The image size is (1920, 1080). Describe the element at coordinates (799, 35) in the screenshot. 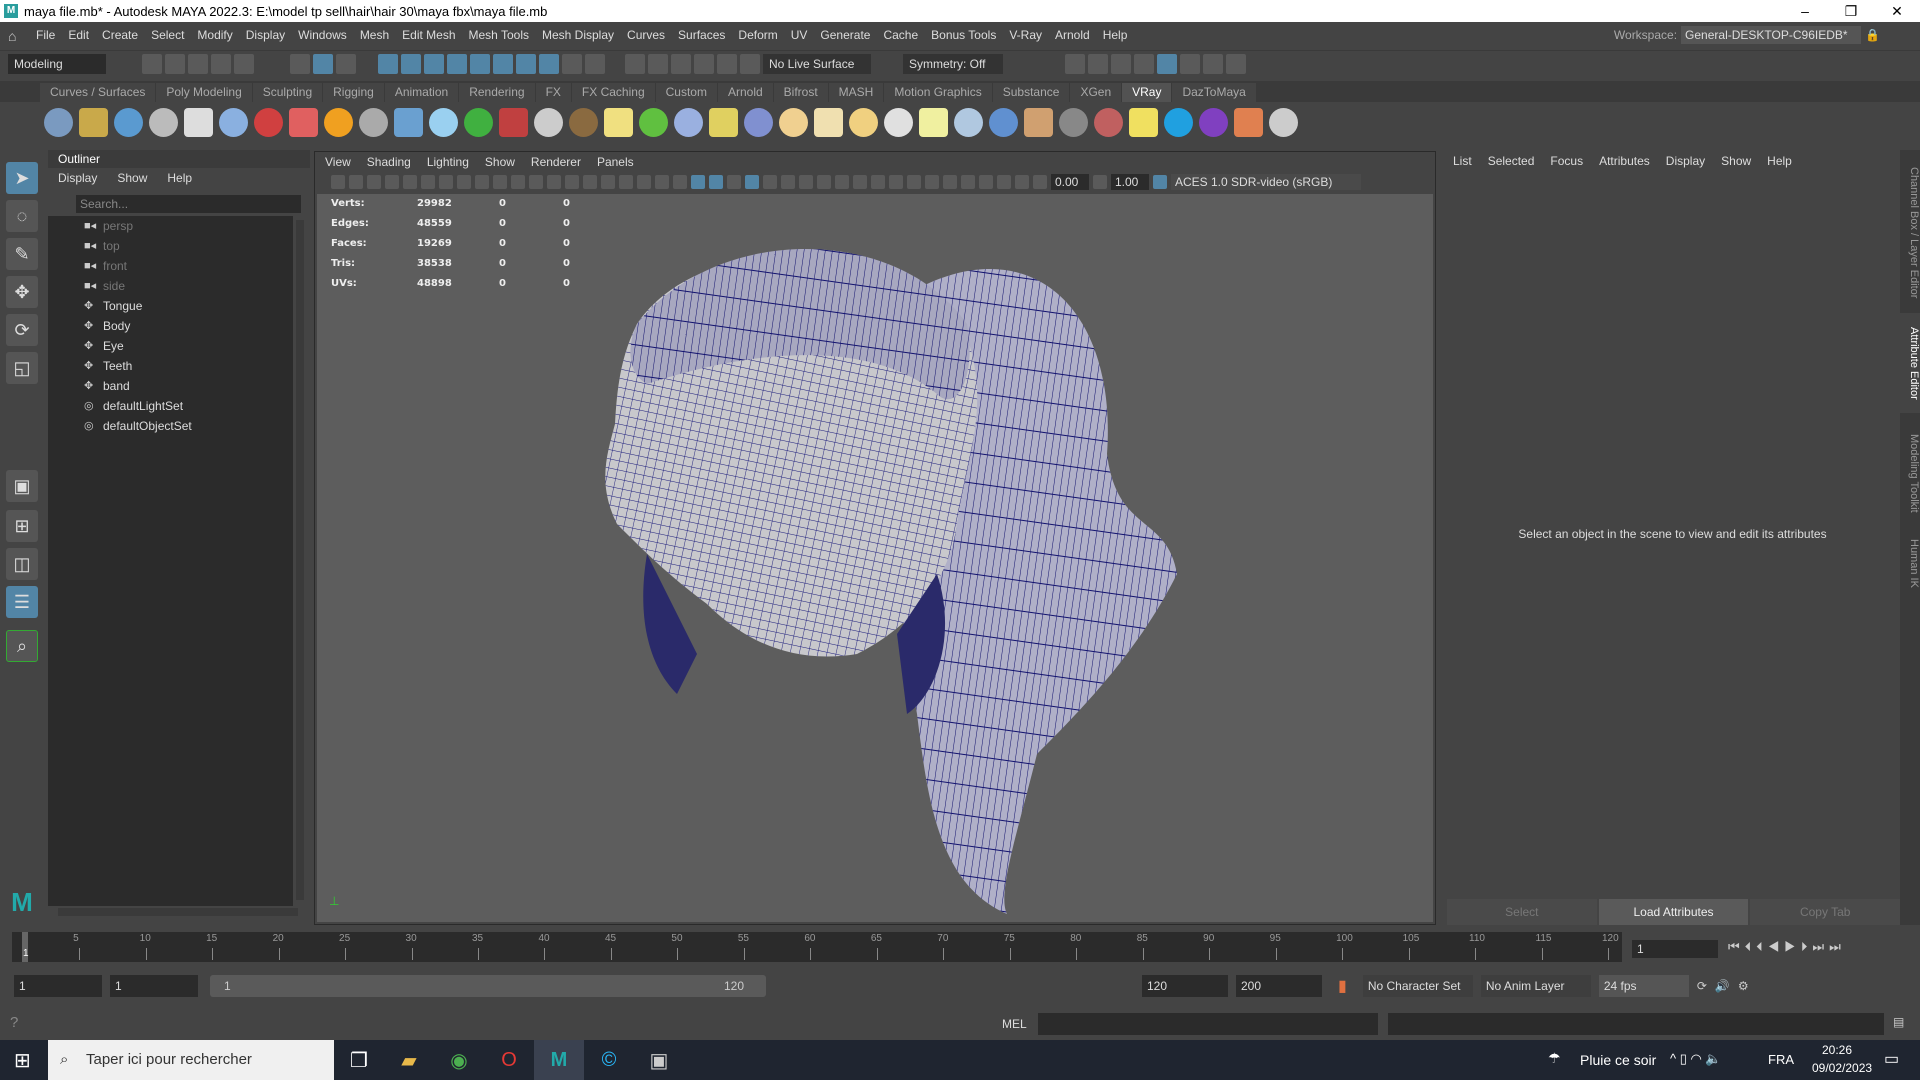

I see `menu-uv: UV` at that location.